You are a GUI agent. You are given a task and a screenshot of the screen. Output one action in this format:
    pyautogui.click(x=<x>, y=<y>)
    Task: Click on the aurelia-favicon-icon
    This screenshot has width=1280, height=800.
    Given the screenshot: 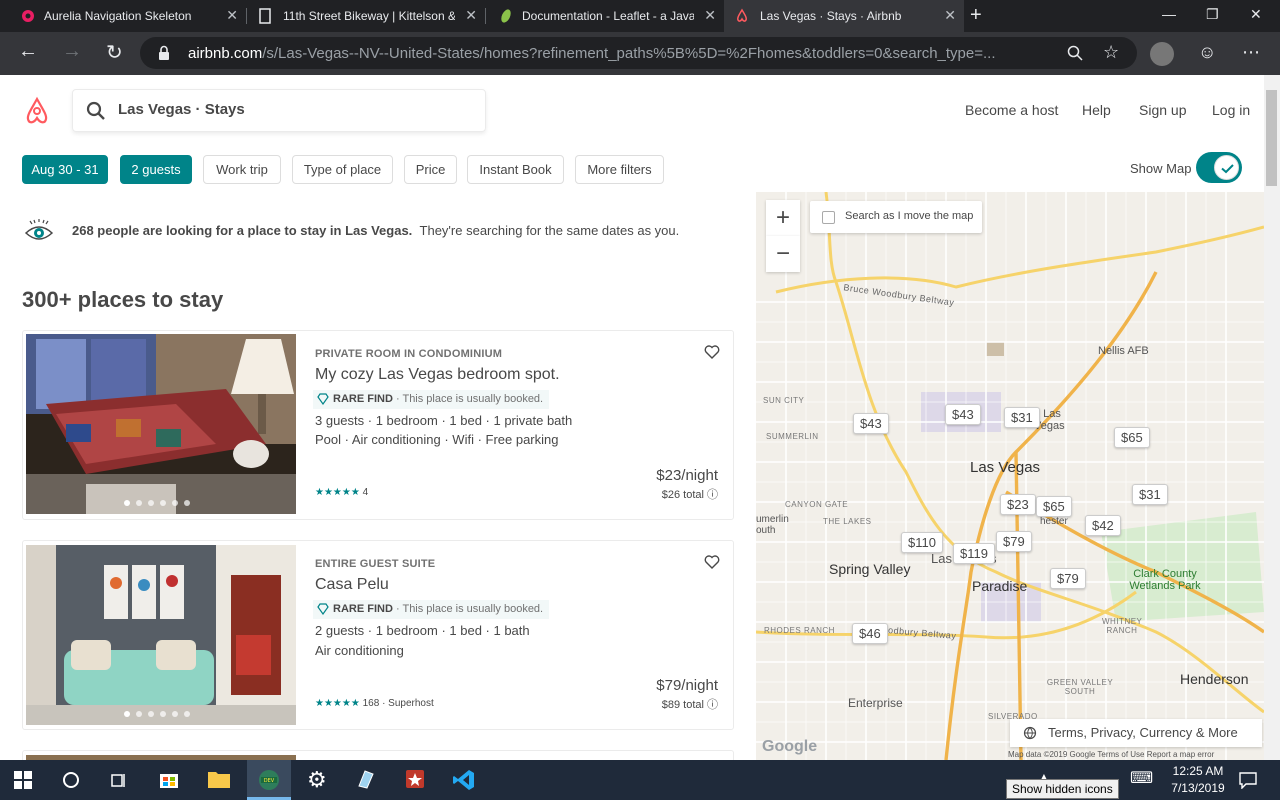 What is the action you would take?
    pyautogui.click(x=28, y=16)
    